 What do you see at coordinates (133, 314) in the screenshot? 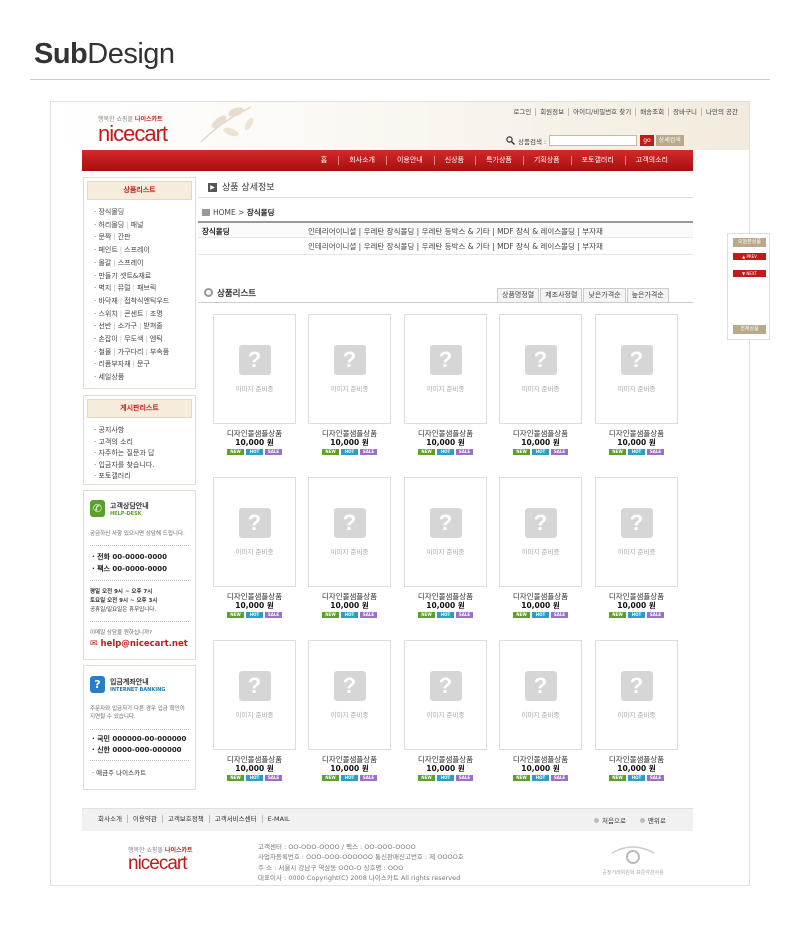
I see `sidebar-product-link: 콘센트` at bounding box center [133, 314].